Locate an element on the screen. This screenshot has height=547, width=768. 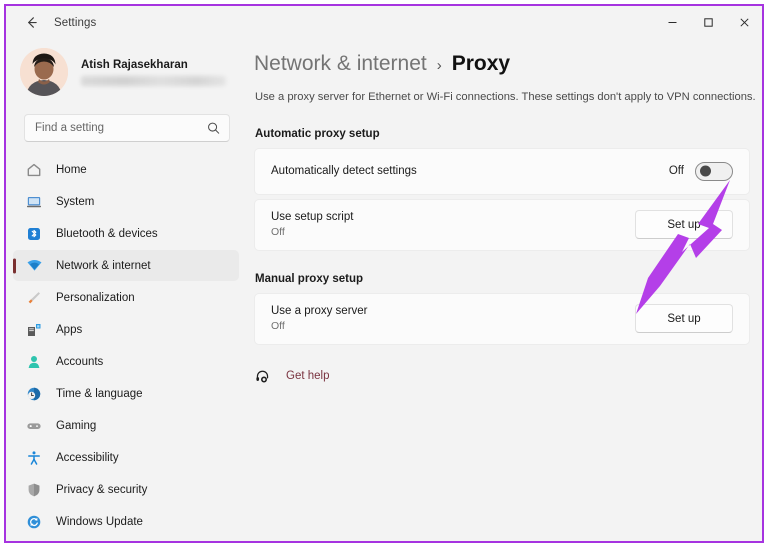
sidebar-item-label: Apps is located at coordinates (69, 329).